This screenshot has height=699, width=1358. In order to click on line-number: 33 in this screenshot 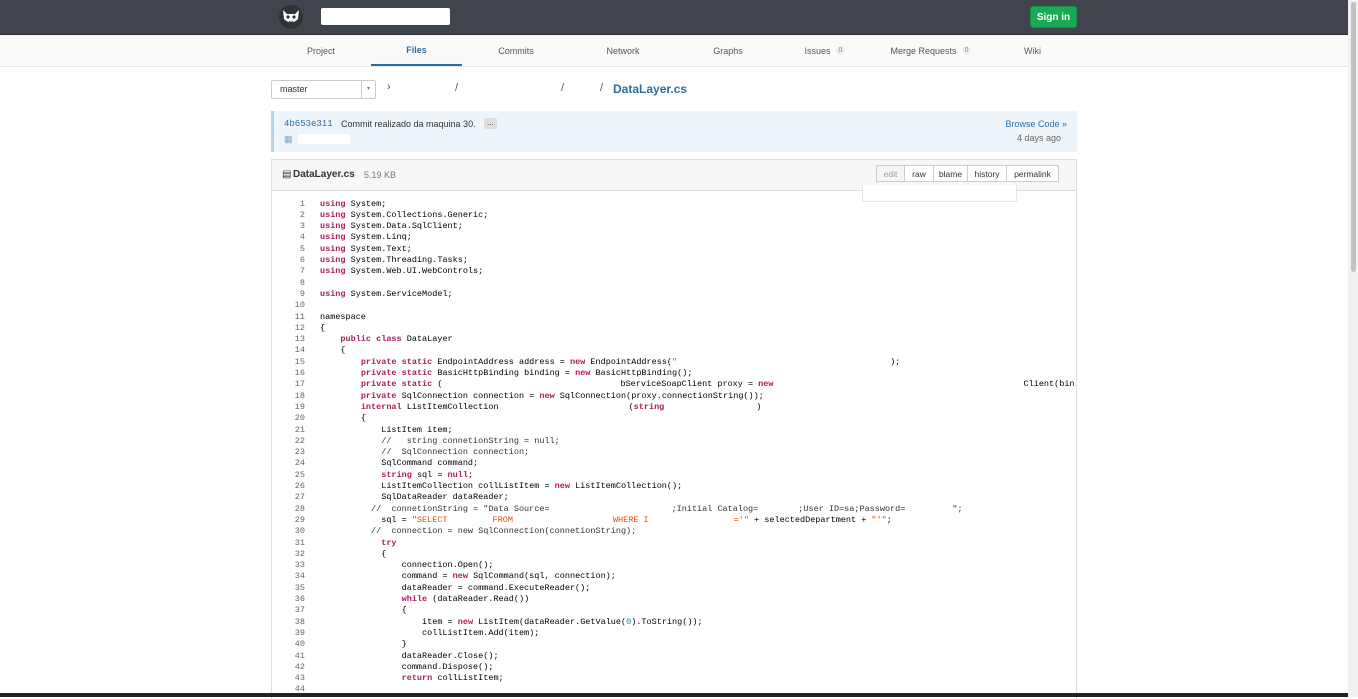, I will do `click(299, 565)`.